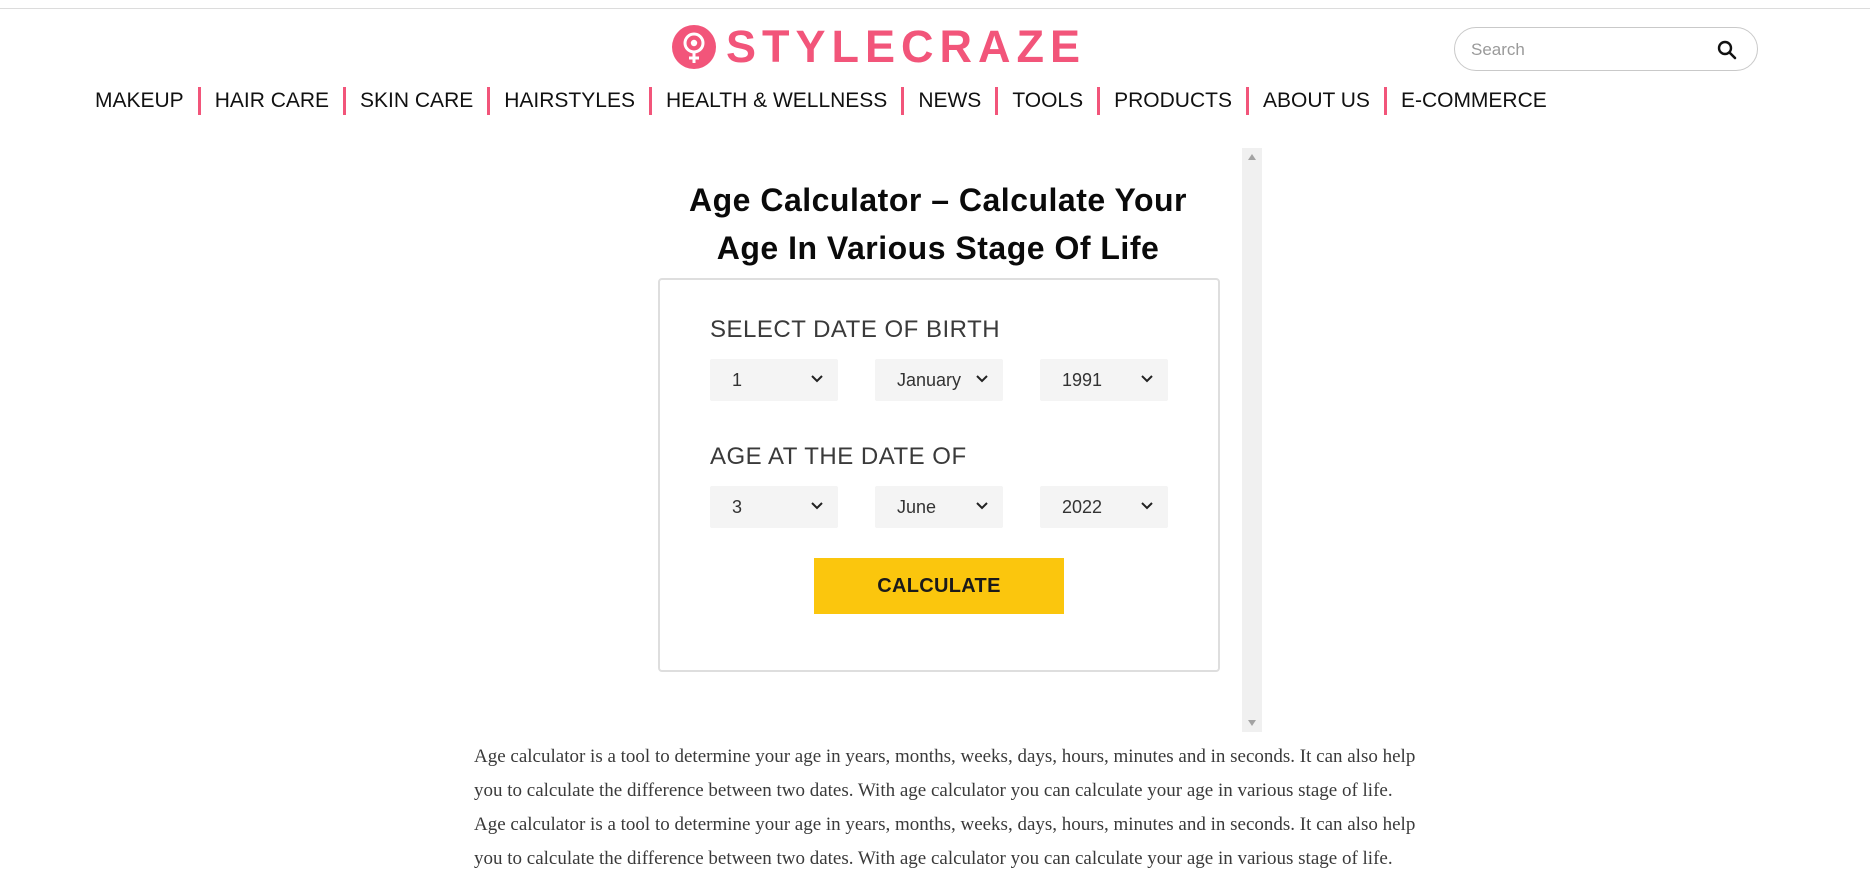  I want to click on dob-month-value: January, so click(929, 380).